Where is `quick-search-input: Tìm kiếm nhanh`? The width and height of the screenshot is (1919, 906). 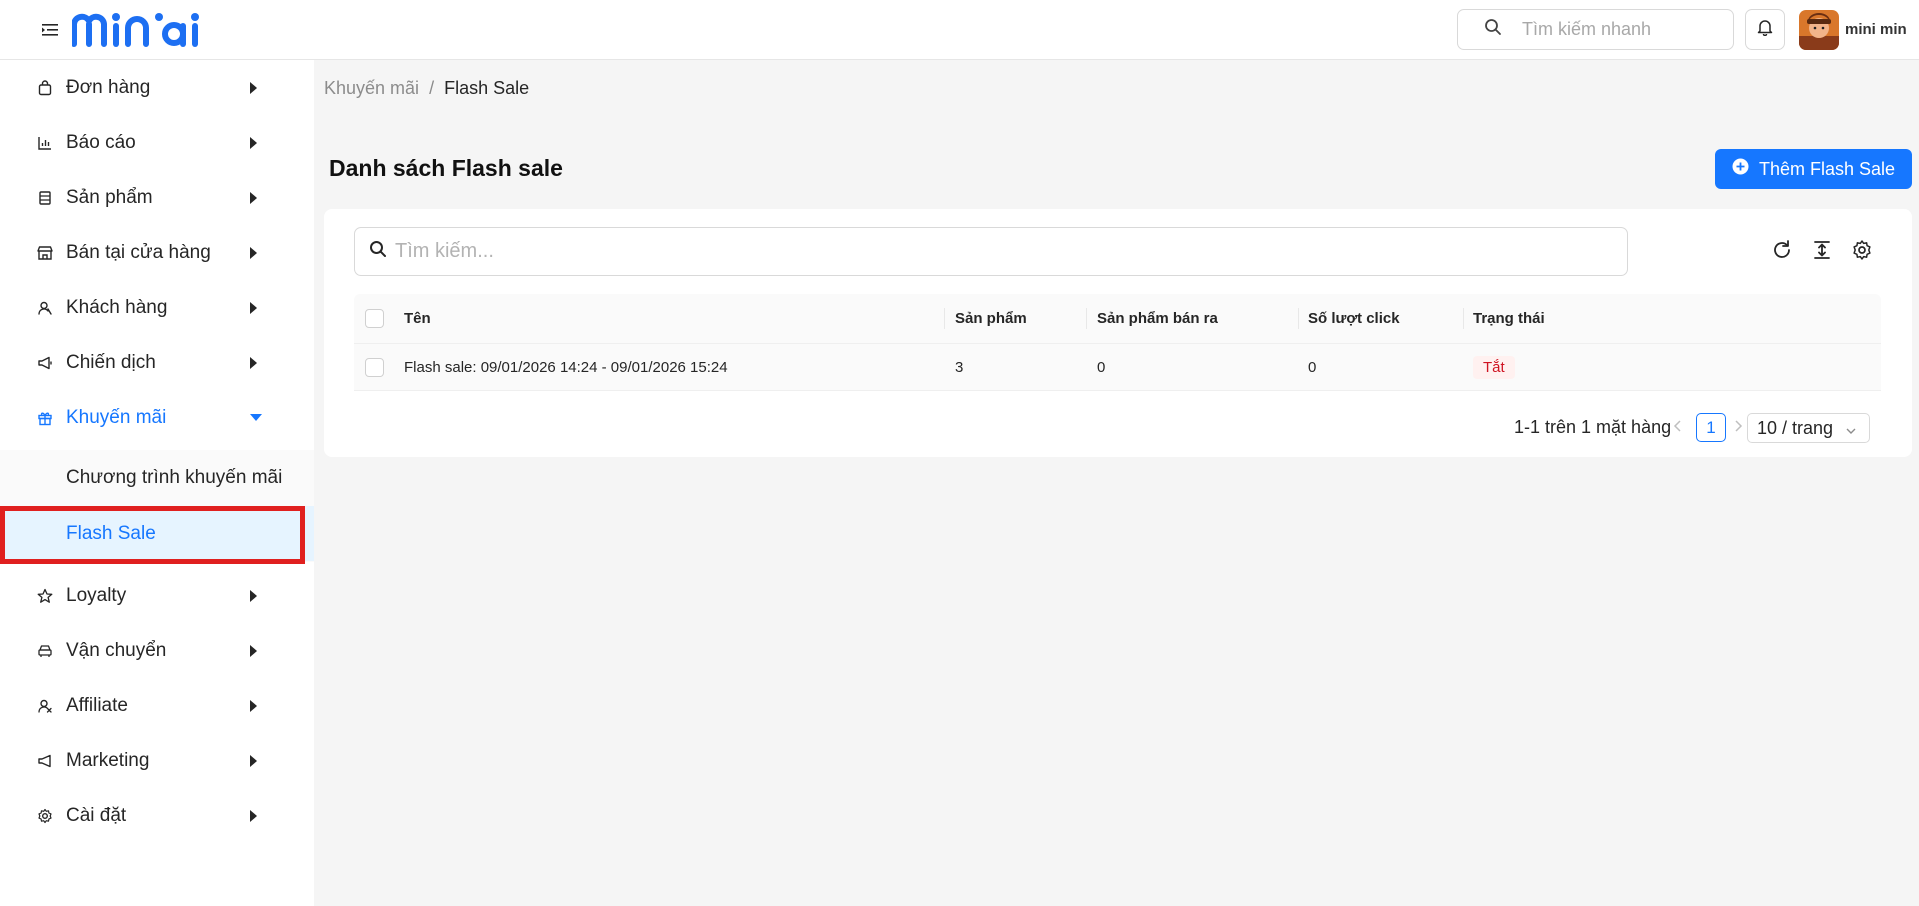 quick-search-input: Tìm kiếm nhanh is located at coordinates (1595, 29).